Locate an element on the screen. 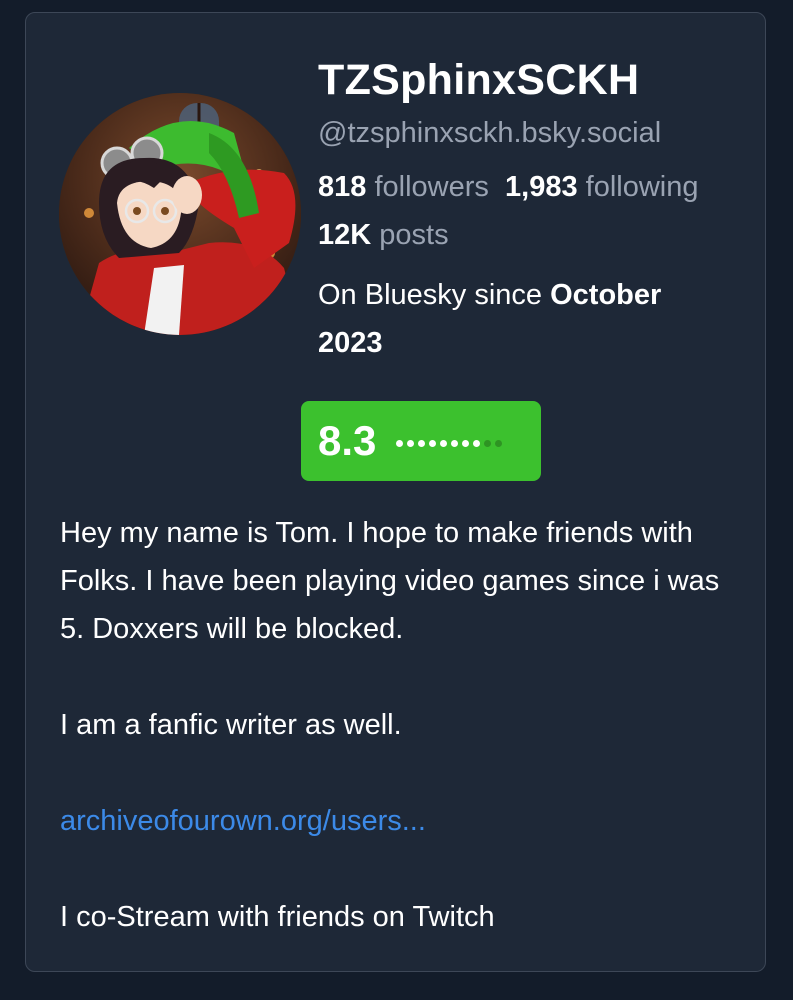 The height and width of the screenshot is (1000, 793). followers-label: followers is located at coordinates (431, 187).